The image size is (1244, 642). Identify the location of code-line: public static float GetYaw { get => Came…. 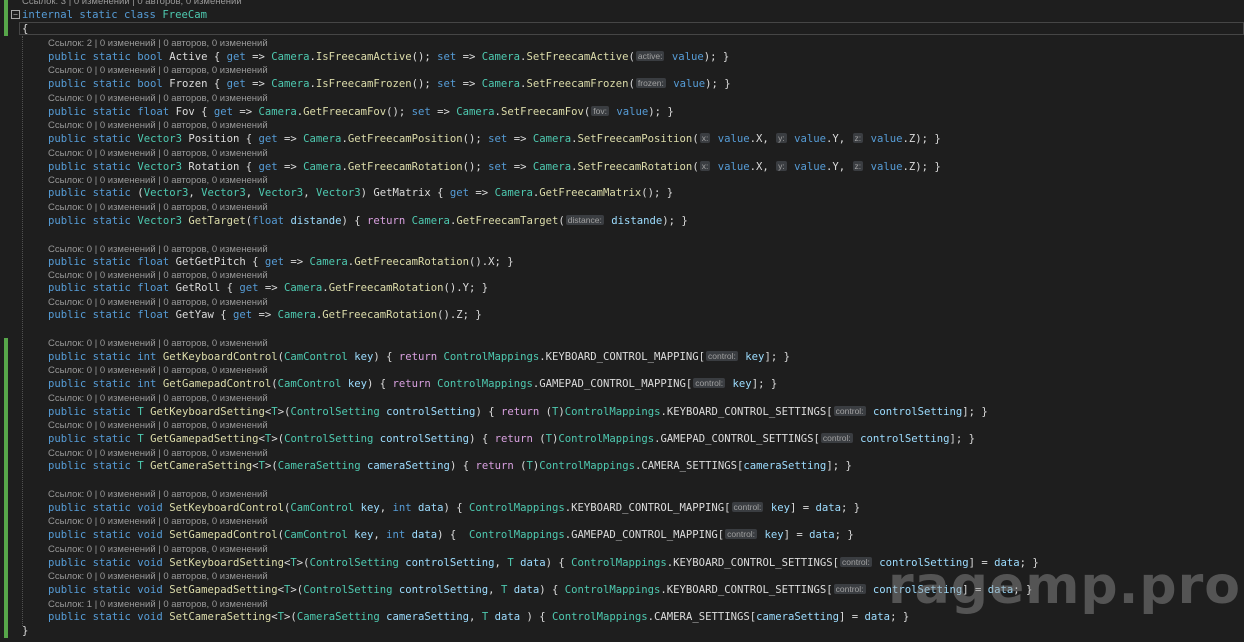
(265, 315).